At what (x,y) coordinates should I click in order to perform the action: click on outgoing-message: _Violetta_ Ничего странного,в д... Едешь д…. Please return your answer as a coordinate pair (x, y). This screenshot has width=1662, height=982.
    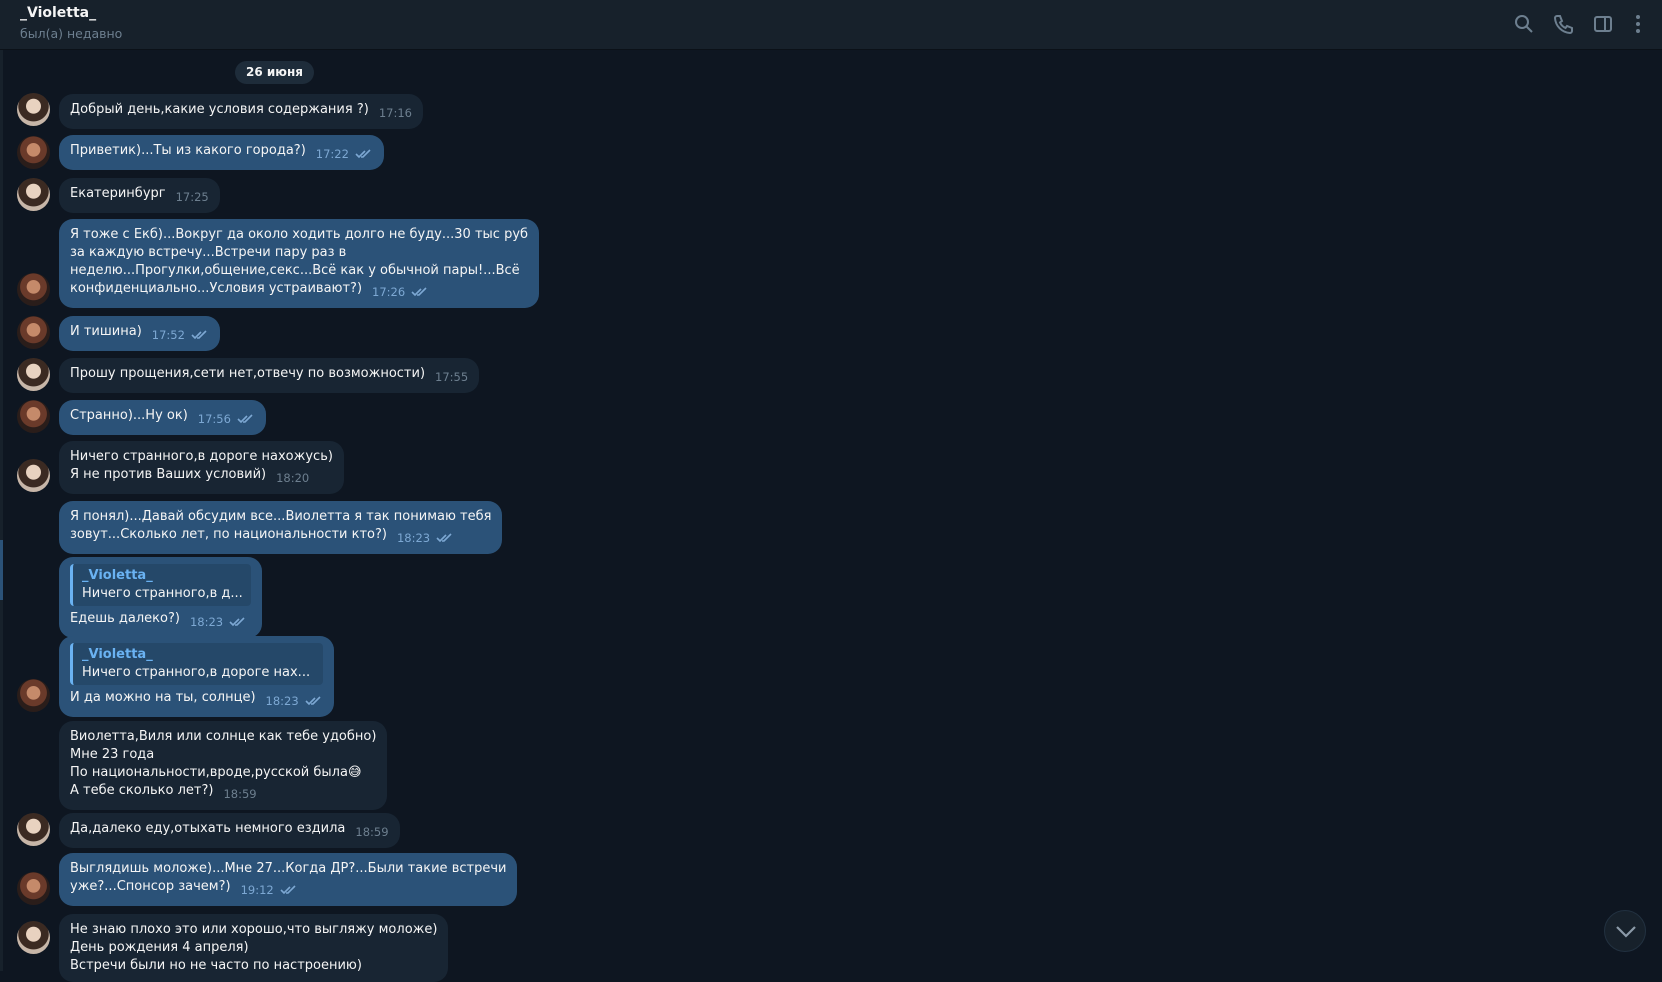
    Looking at the image, I should click on (160, 597).